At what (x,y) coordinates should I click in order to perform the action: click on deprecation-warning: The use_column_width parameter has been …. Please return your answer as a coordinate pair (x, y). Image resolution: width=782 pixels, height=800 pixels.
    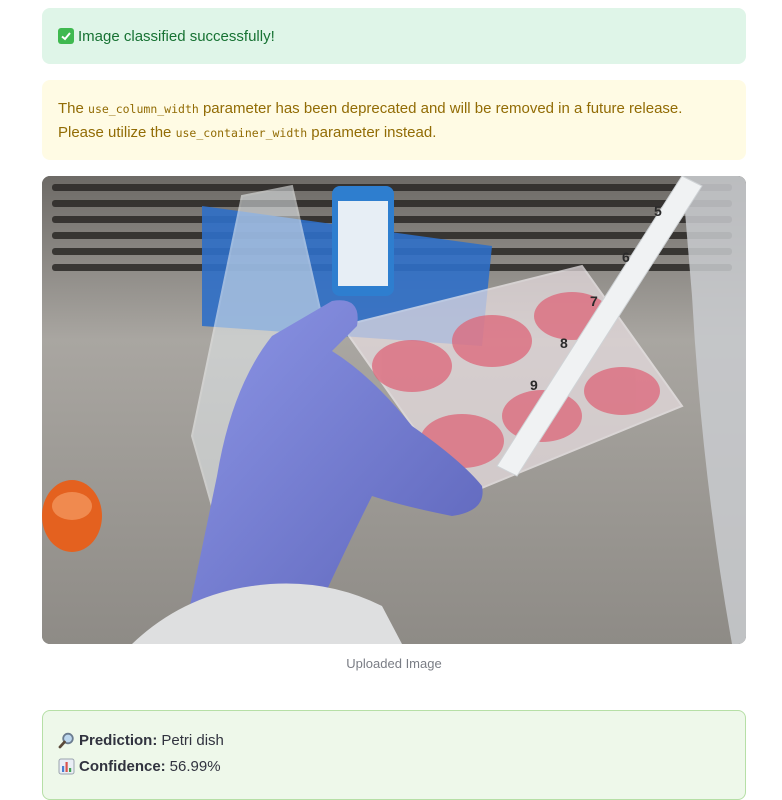
    Looking at the image, I should click on (394, 120).